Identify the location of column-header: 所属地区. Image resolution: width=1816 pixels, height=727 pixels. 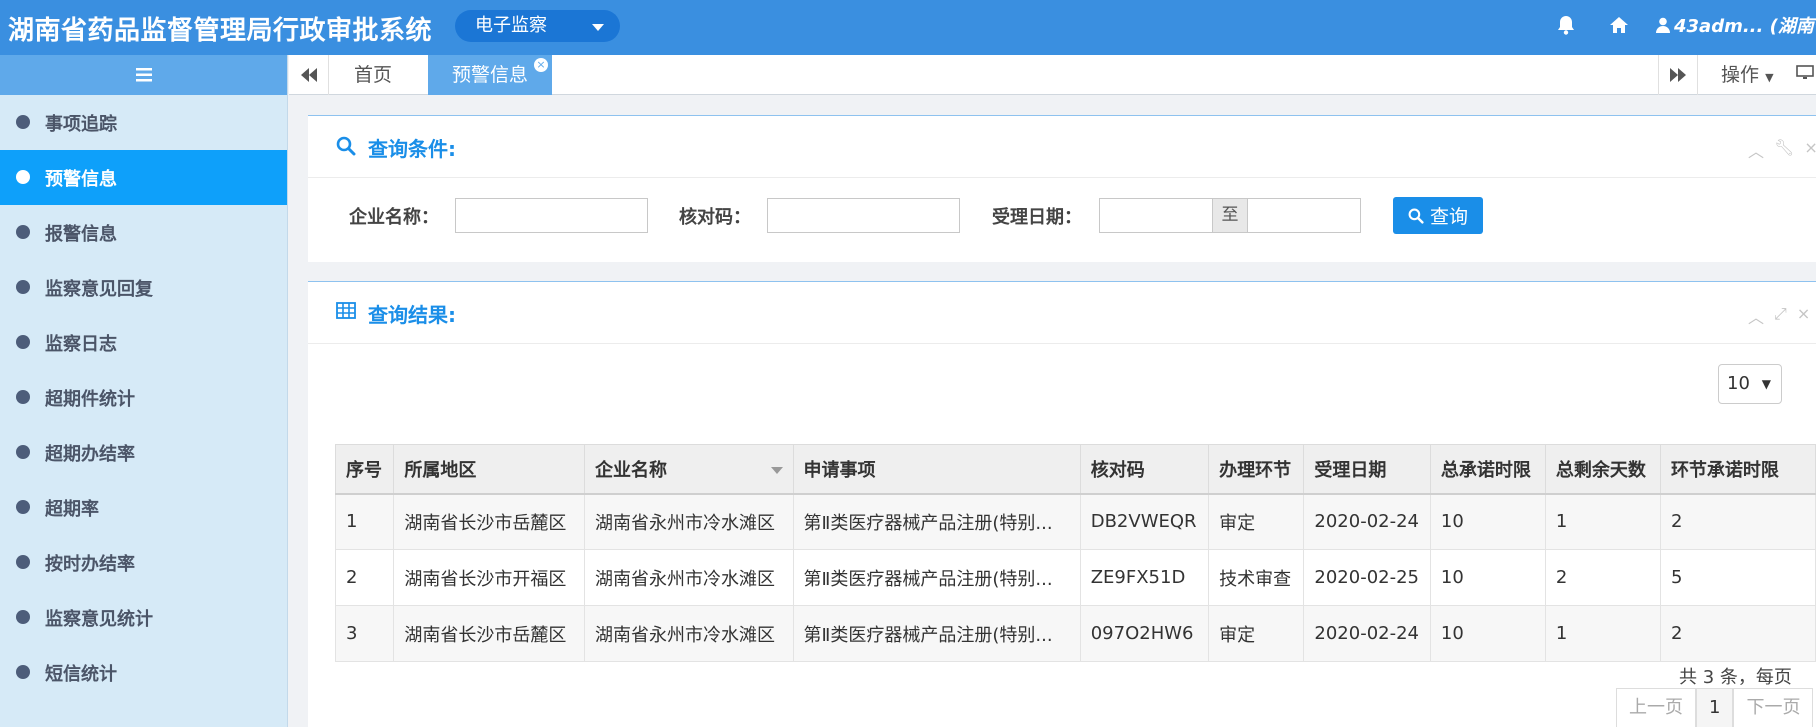
(489, 469).